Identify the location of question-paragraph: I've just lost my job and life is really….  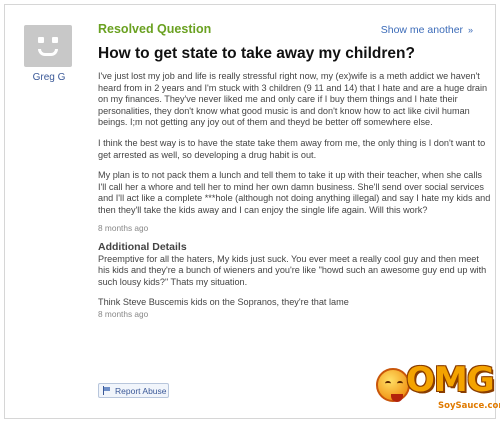
(293, 99).